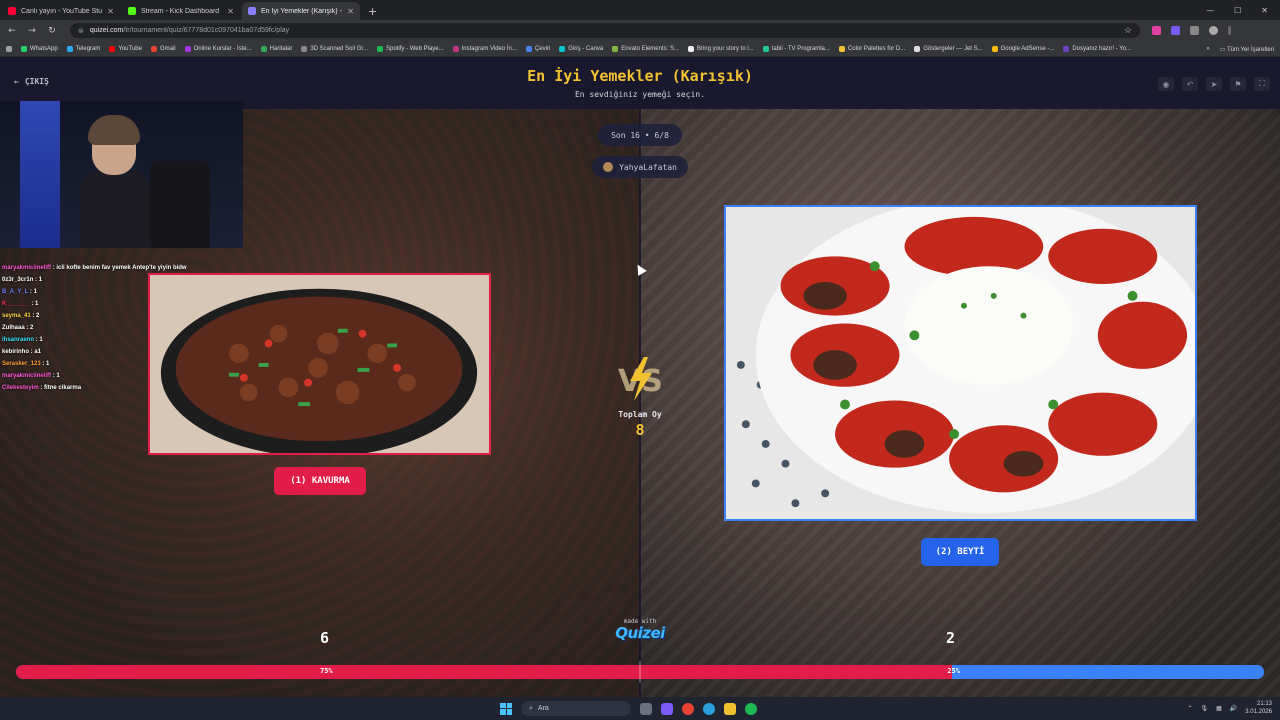  I want to click on mic-icon: 🎙, so click(1205, 708).